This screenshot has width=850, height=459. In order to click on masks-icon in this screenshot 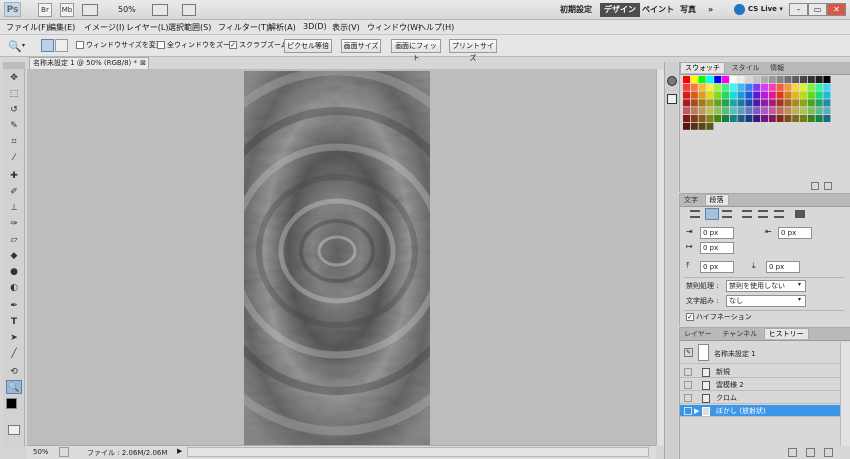, I will do `click(672, 99)`.